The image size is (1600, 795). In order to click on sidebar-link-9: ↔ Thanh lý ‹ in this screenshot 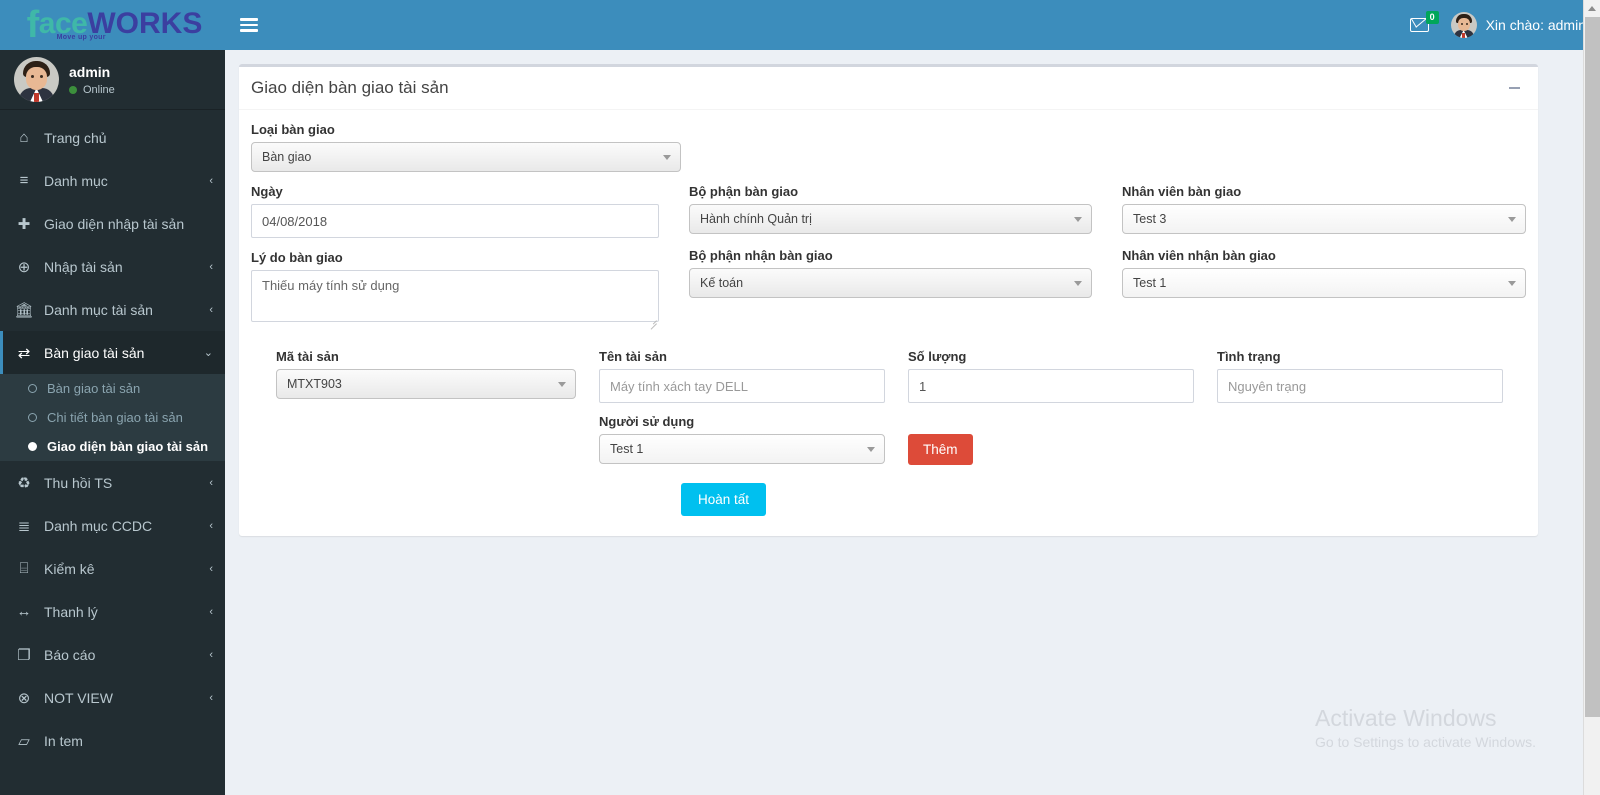, I will do `click(112, 611)`.